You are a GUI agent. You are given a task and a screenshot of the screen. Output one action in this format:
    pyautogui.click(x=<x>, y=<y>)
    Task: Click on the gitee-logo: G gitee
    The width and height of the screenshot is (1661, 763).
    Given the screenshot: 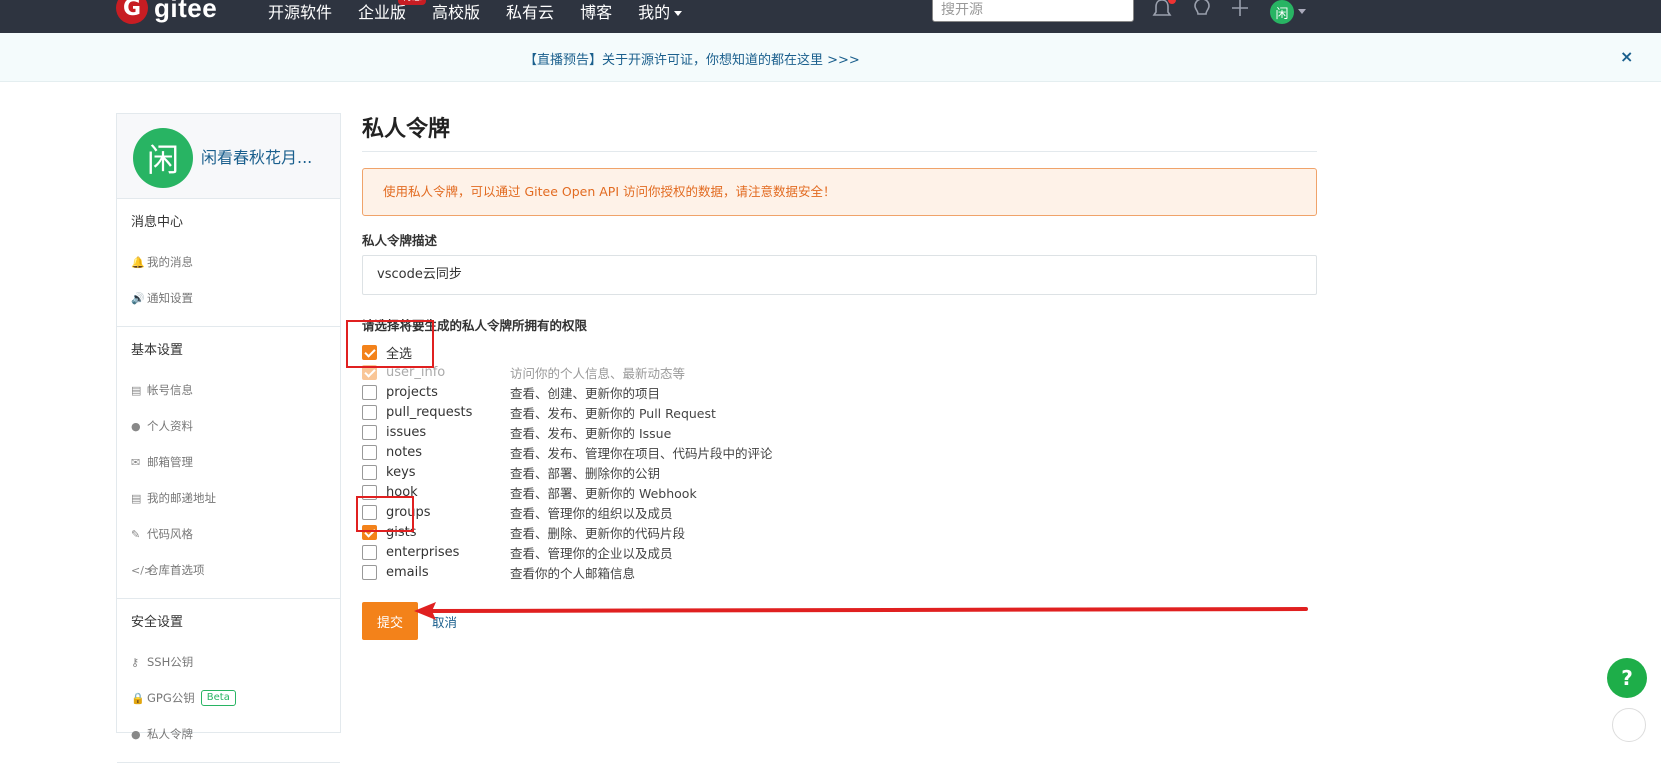 What is the action you would take?
    pyautogui.click(x=166, y=12)
    